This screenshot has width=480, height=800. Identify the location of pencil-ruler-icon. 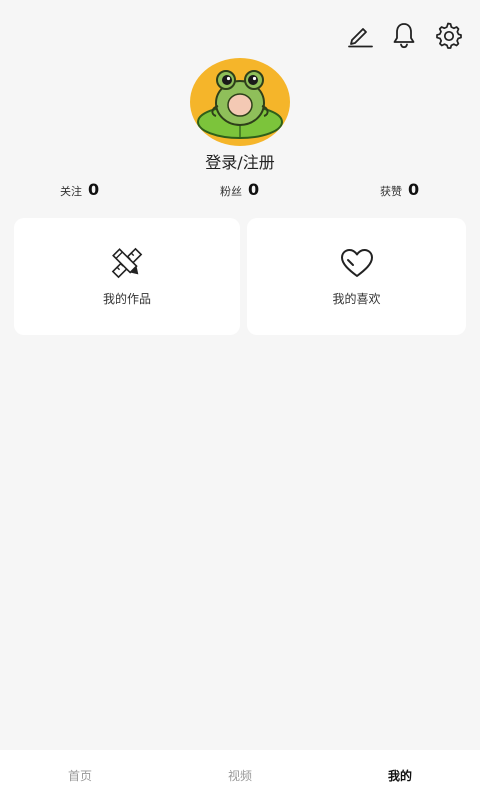
(127, 263).